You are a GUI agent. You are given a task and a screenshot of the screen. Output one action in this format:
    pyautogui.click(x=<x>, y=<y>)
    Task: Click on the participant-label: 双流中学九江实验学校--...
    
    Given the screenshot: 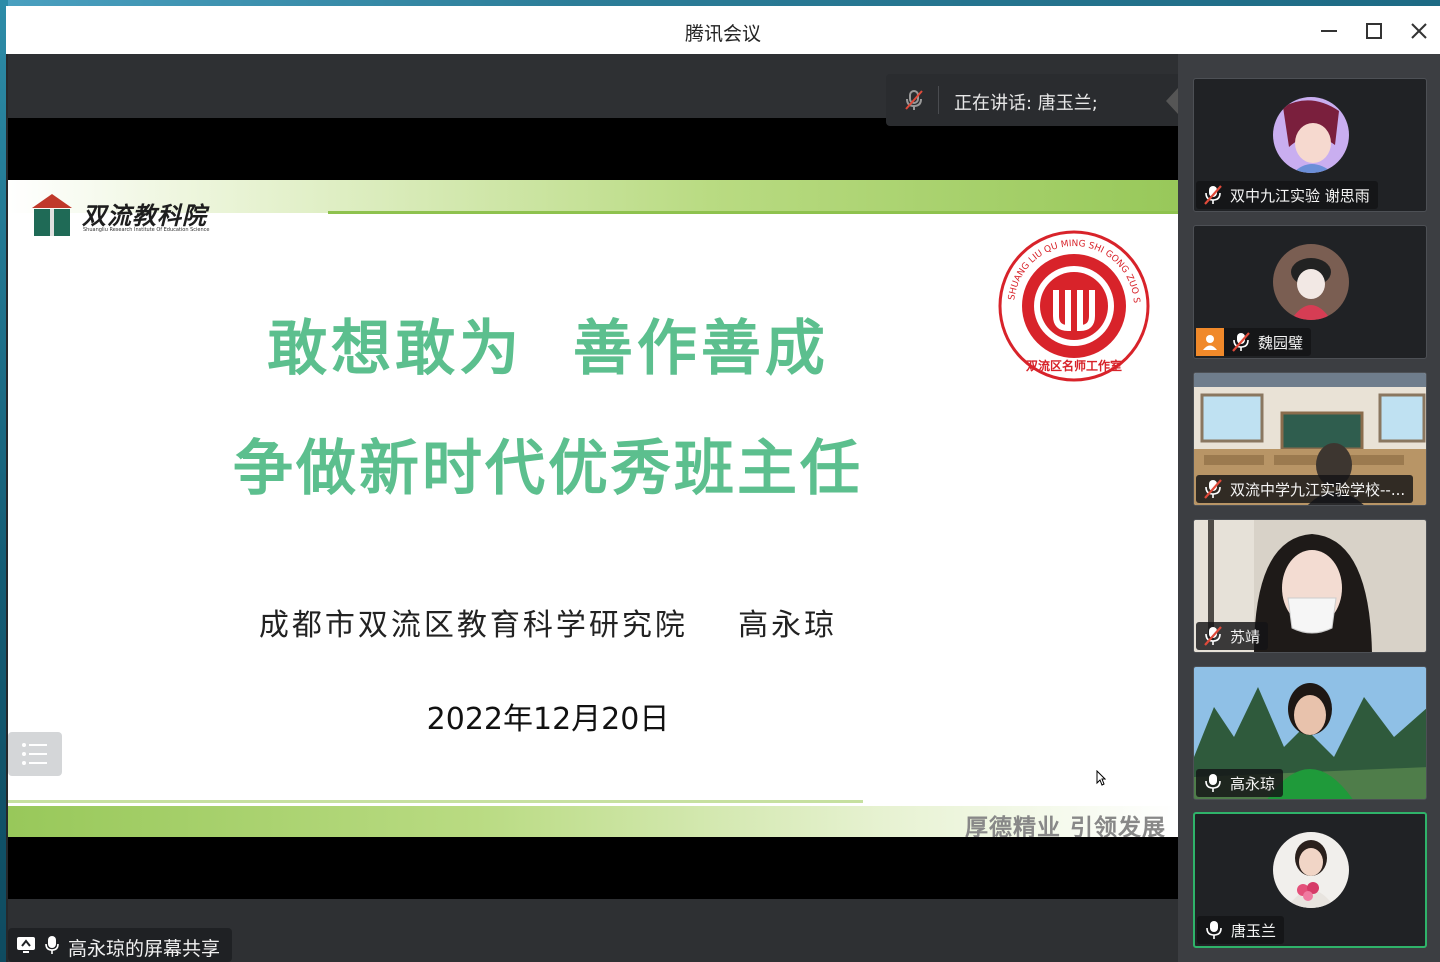 What is the action you would take?
    pyautogui.click(x=1305, y=489)
    